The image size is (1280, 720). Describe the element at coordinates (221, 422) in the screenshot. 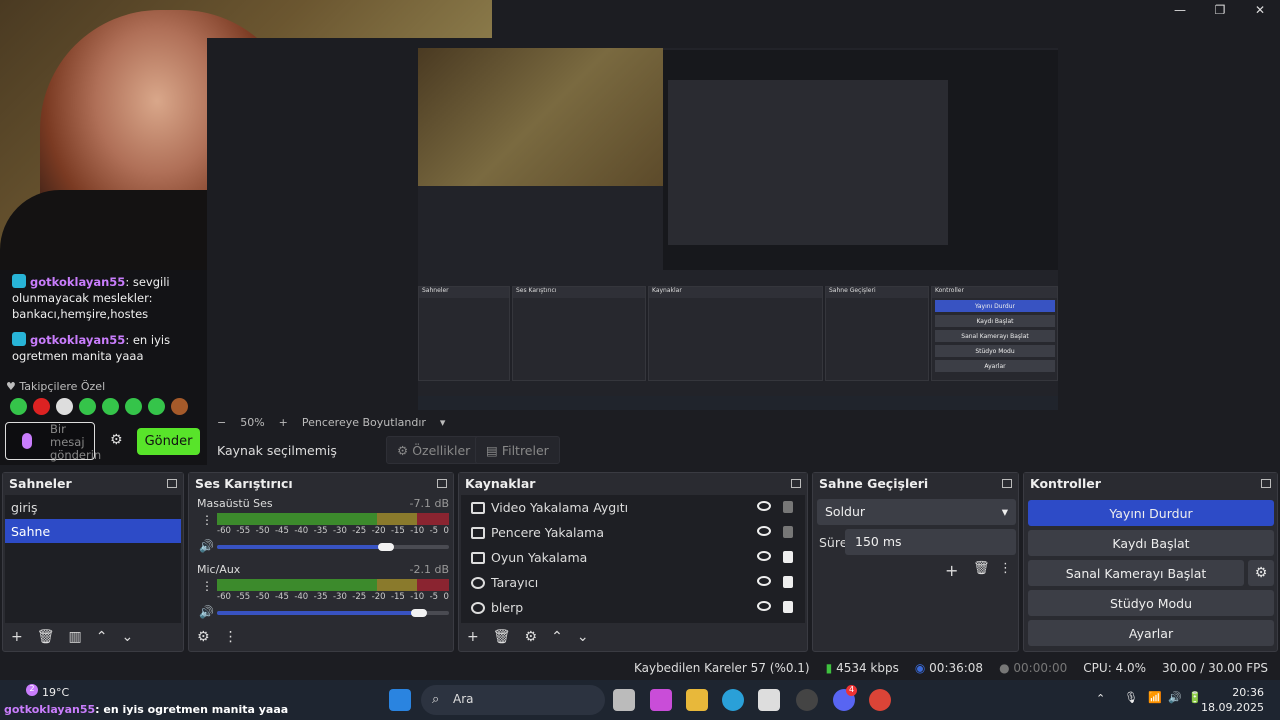

I see `zoom-out-icon: −` at that location.